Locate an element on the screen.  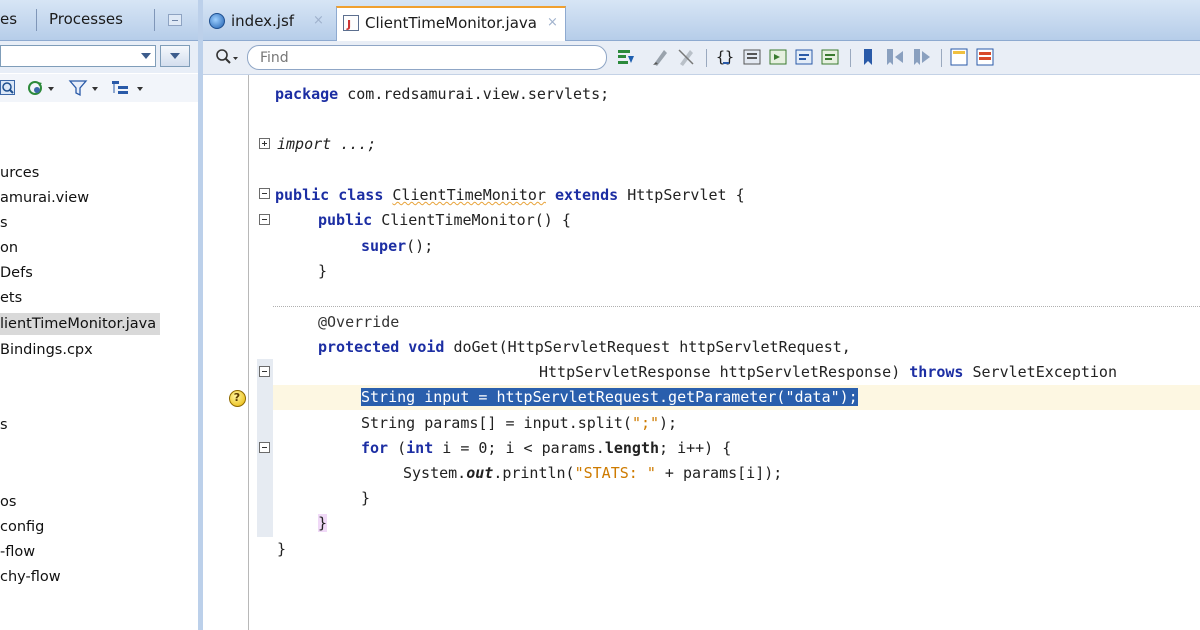
editor-tab-strip: index.jsf × ClientTimeMonitor.java × is located at coordinates (701, 20).